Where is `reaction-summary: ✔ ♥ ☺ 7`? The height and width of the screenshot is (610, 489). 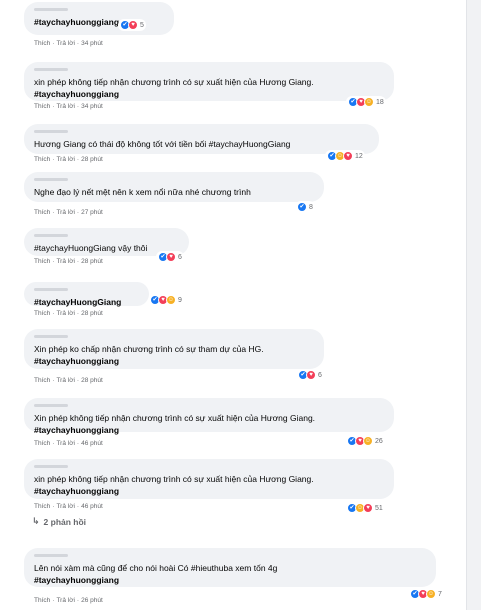
reaction-summary: ✔ ♥ ☺ 7 is located at coordinates (426, 594).